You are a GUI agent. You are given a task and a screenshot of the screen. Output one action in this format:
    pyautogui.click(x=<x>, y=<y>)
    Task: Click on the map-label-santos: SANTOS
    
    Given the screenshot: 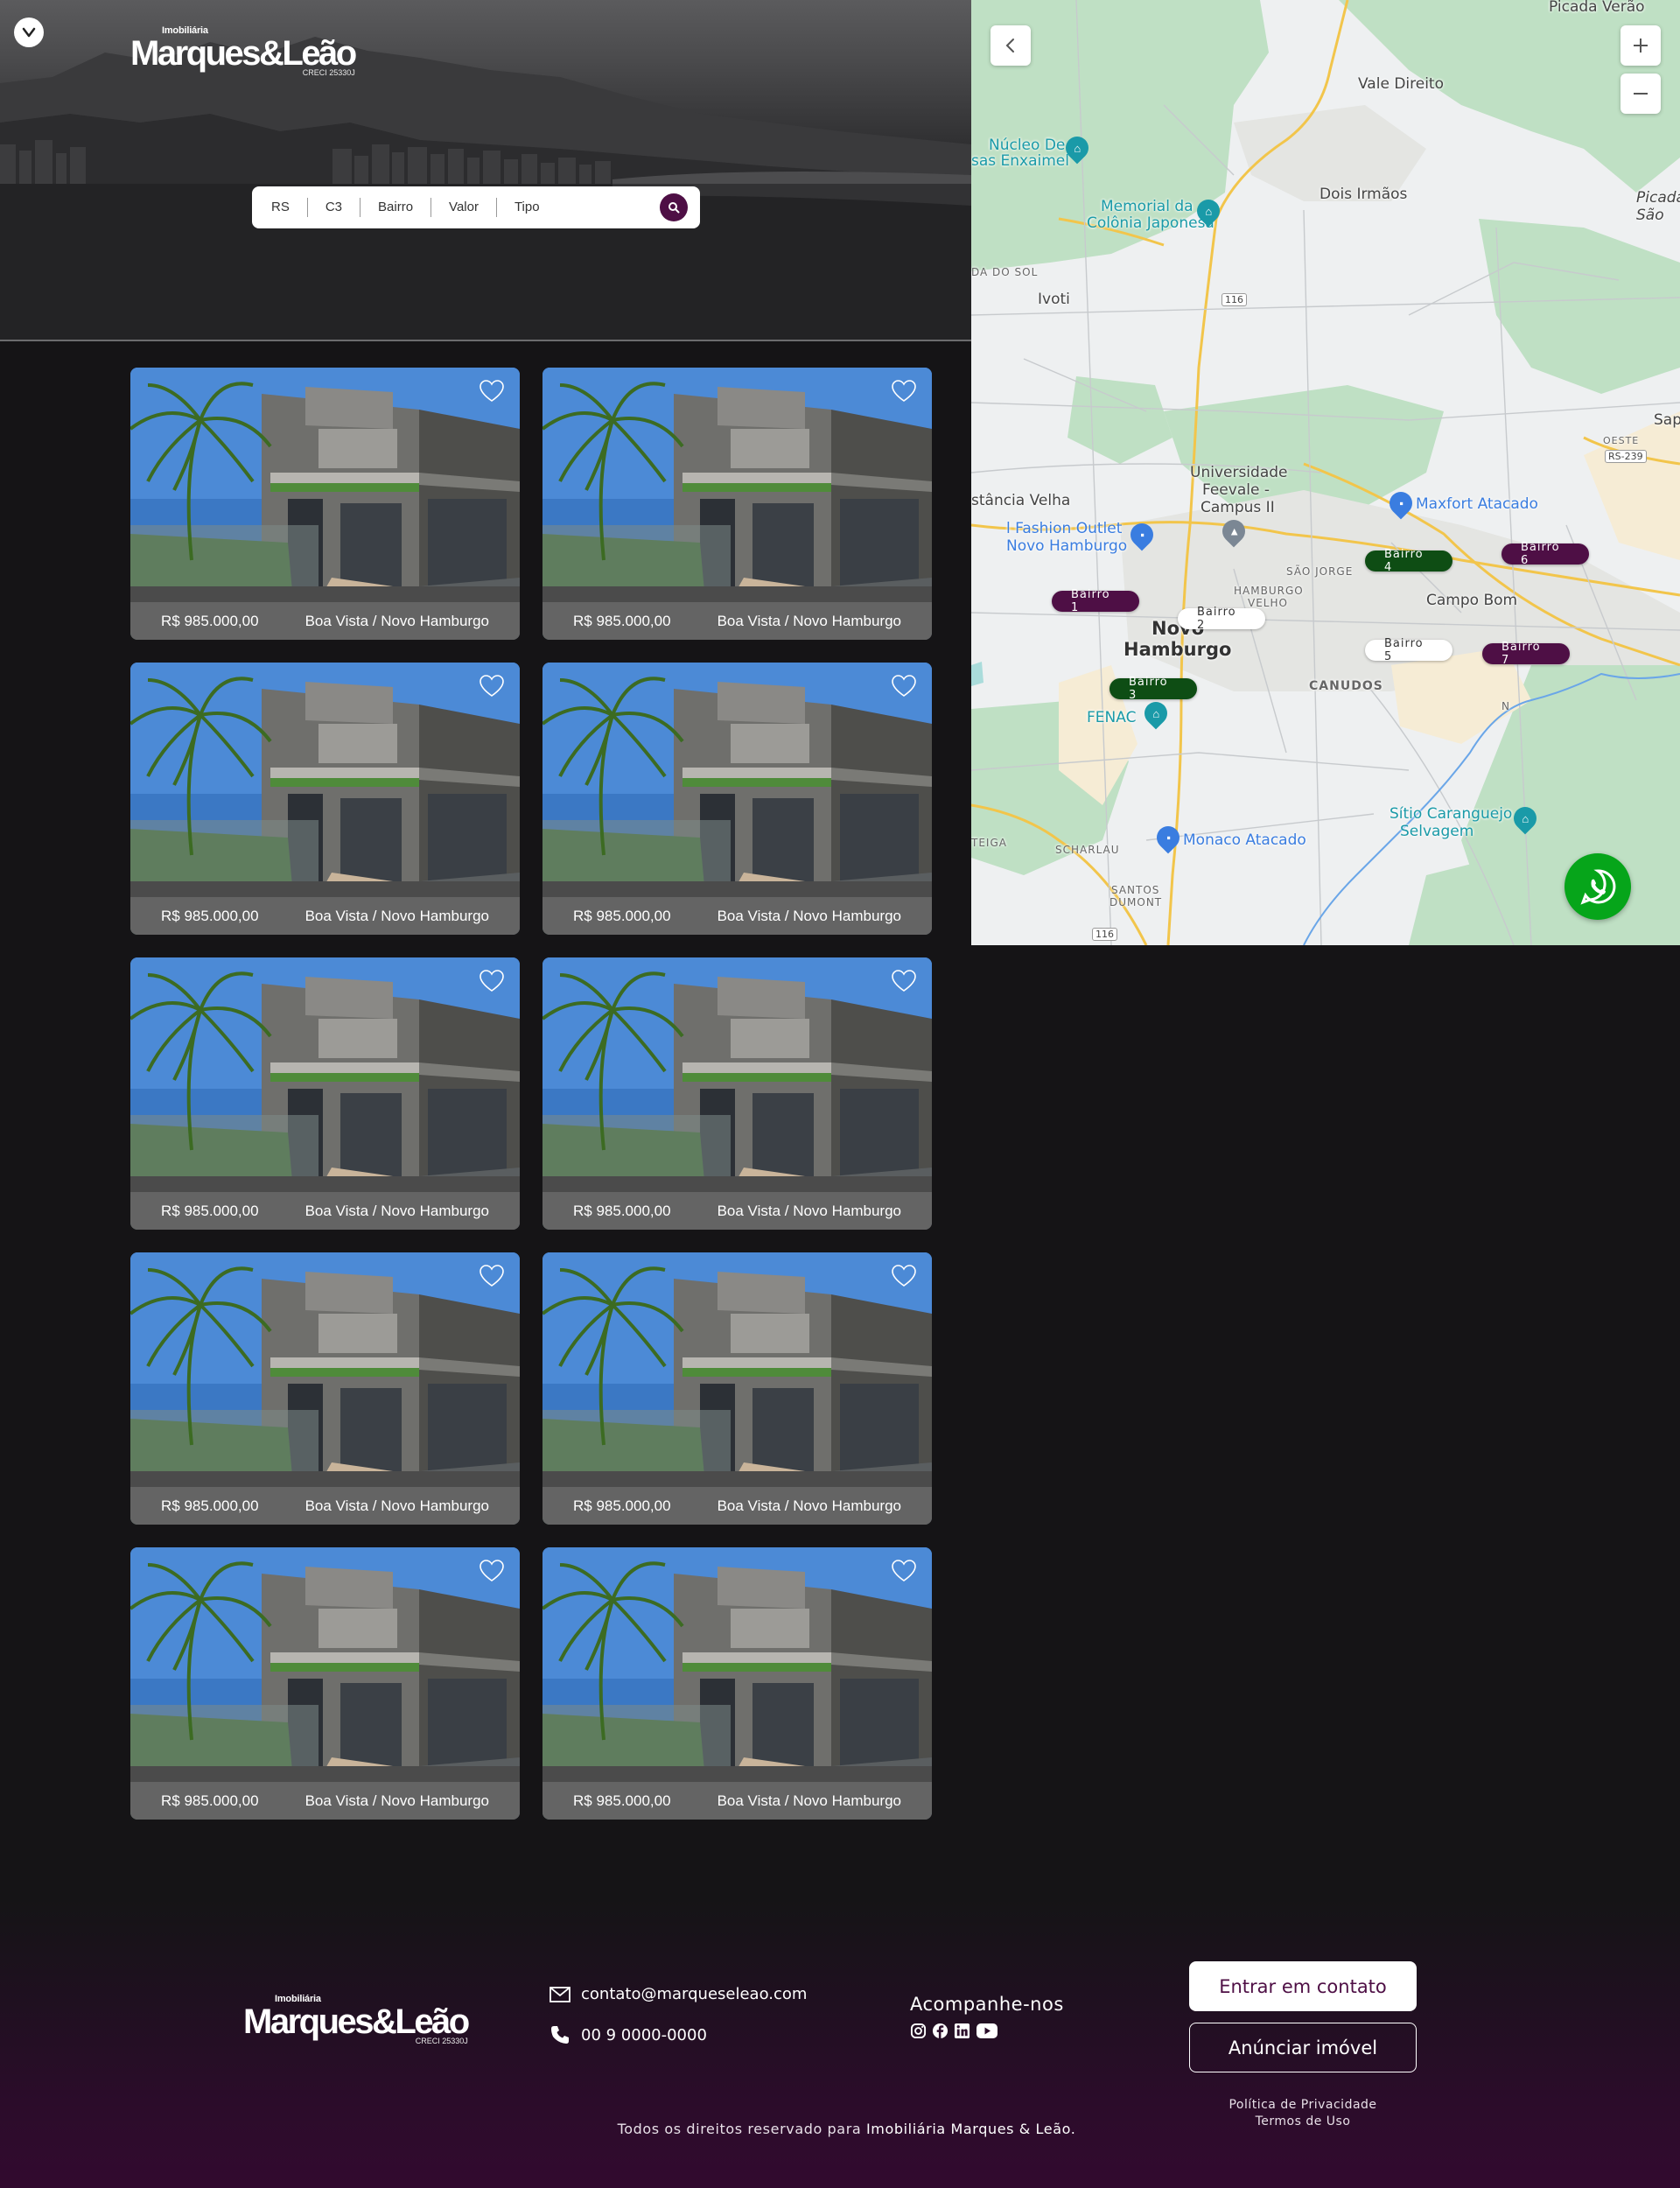 What is the action you would take?
    pyautogui.click(x=1135, y=890)
    